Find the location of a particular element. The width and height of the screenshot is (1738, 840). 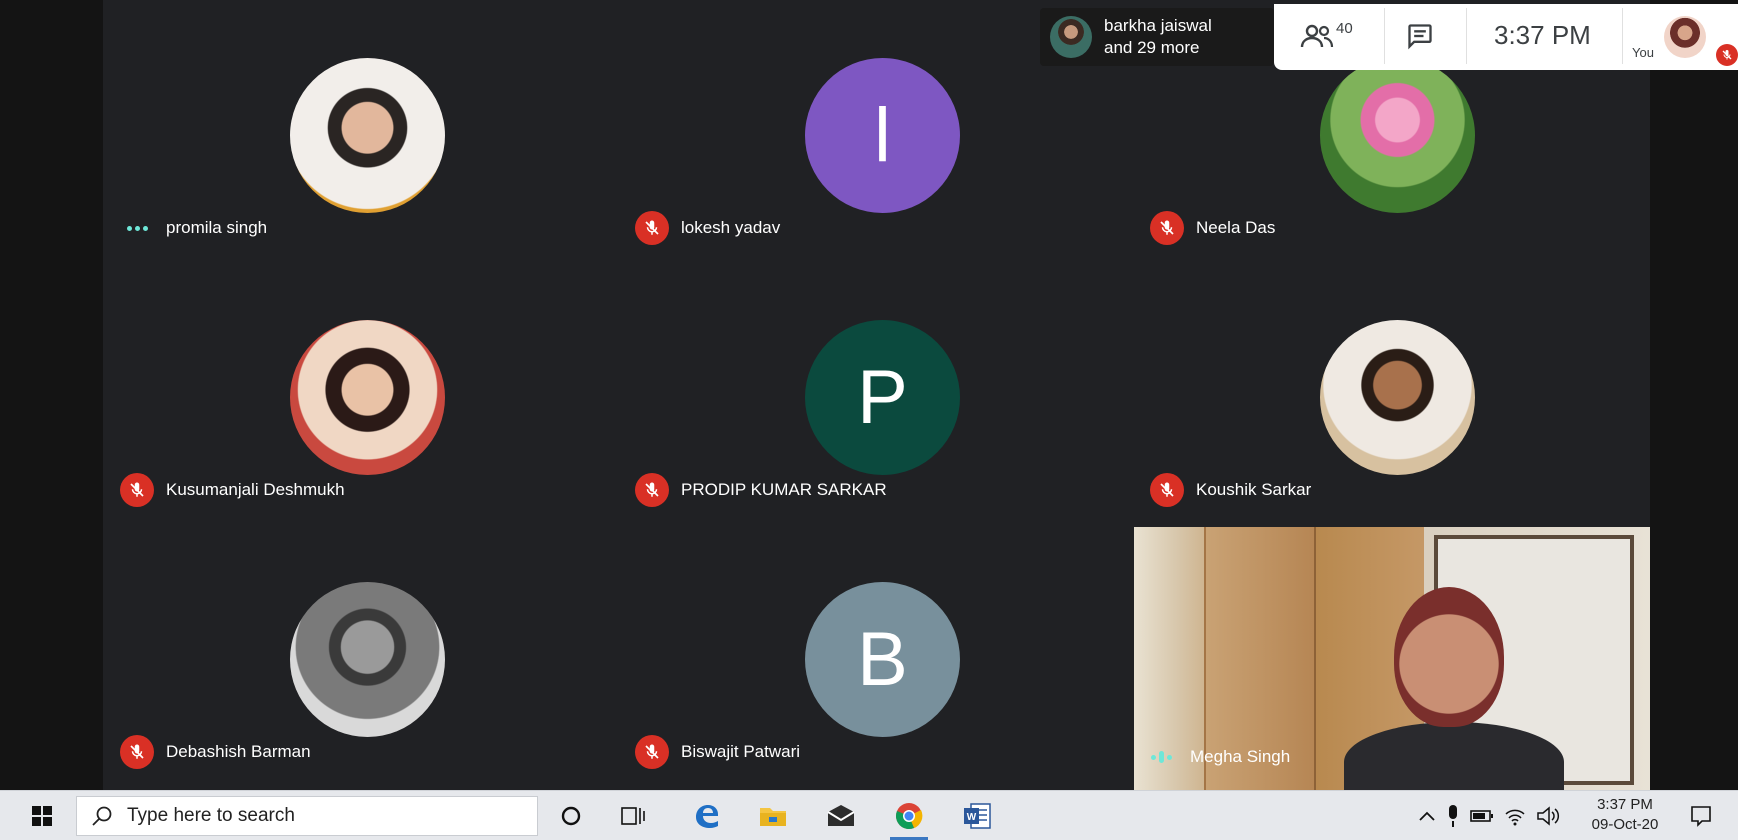

participant-tile: B Biswajit Patwari is located at coordinates (882, 659).